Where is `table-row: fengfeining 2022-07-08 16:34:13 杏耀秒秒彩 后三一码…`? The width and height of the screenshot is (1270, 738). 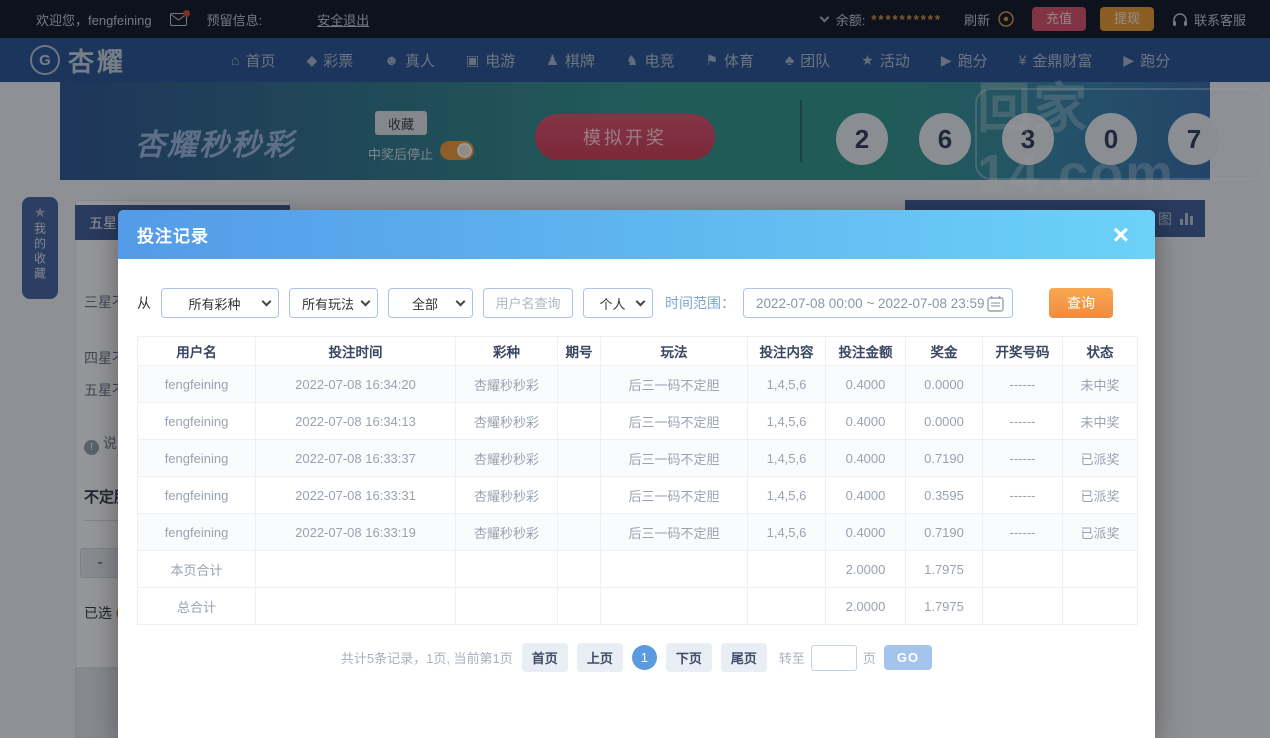
table-row: fengfeining 2022-07-08 16:34:13 杏耀秒秒彩 后三一码… is located at coordinates (637, 421).